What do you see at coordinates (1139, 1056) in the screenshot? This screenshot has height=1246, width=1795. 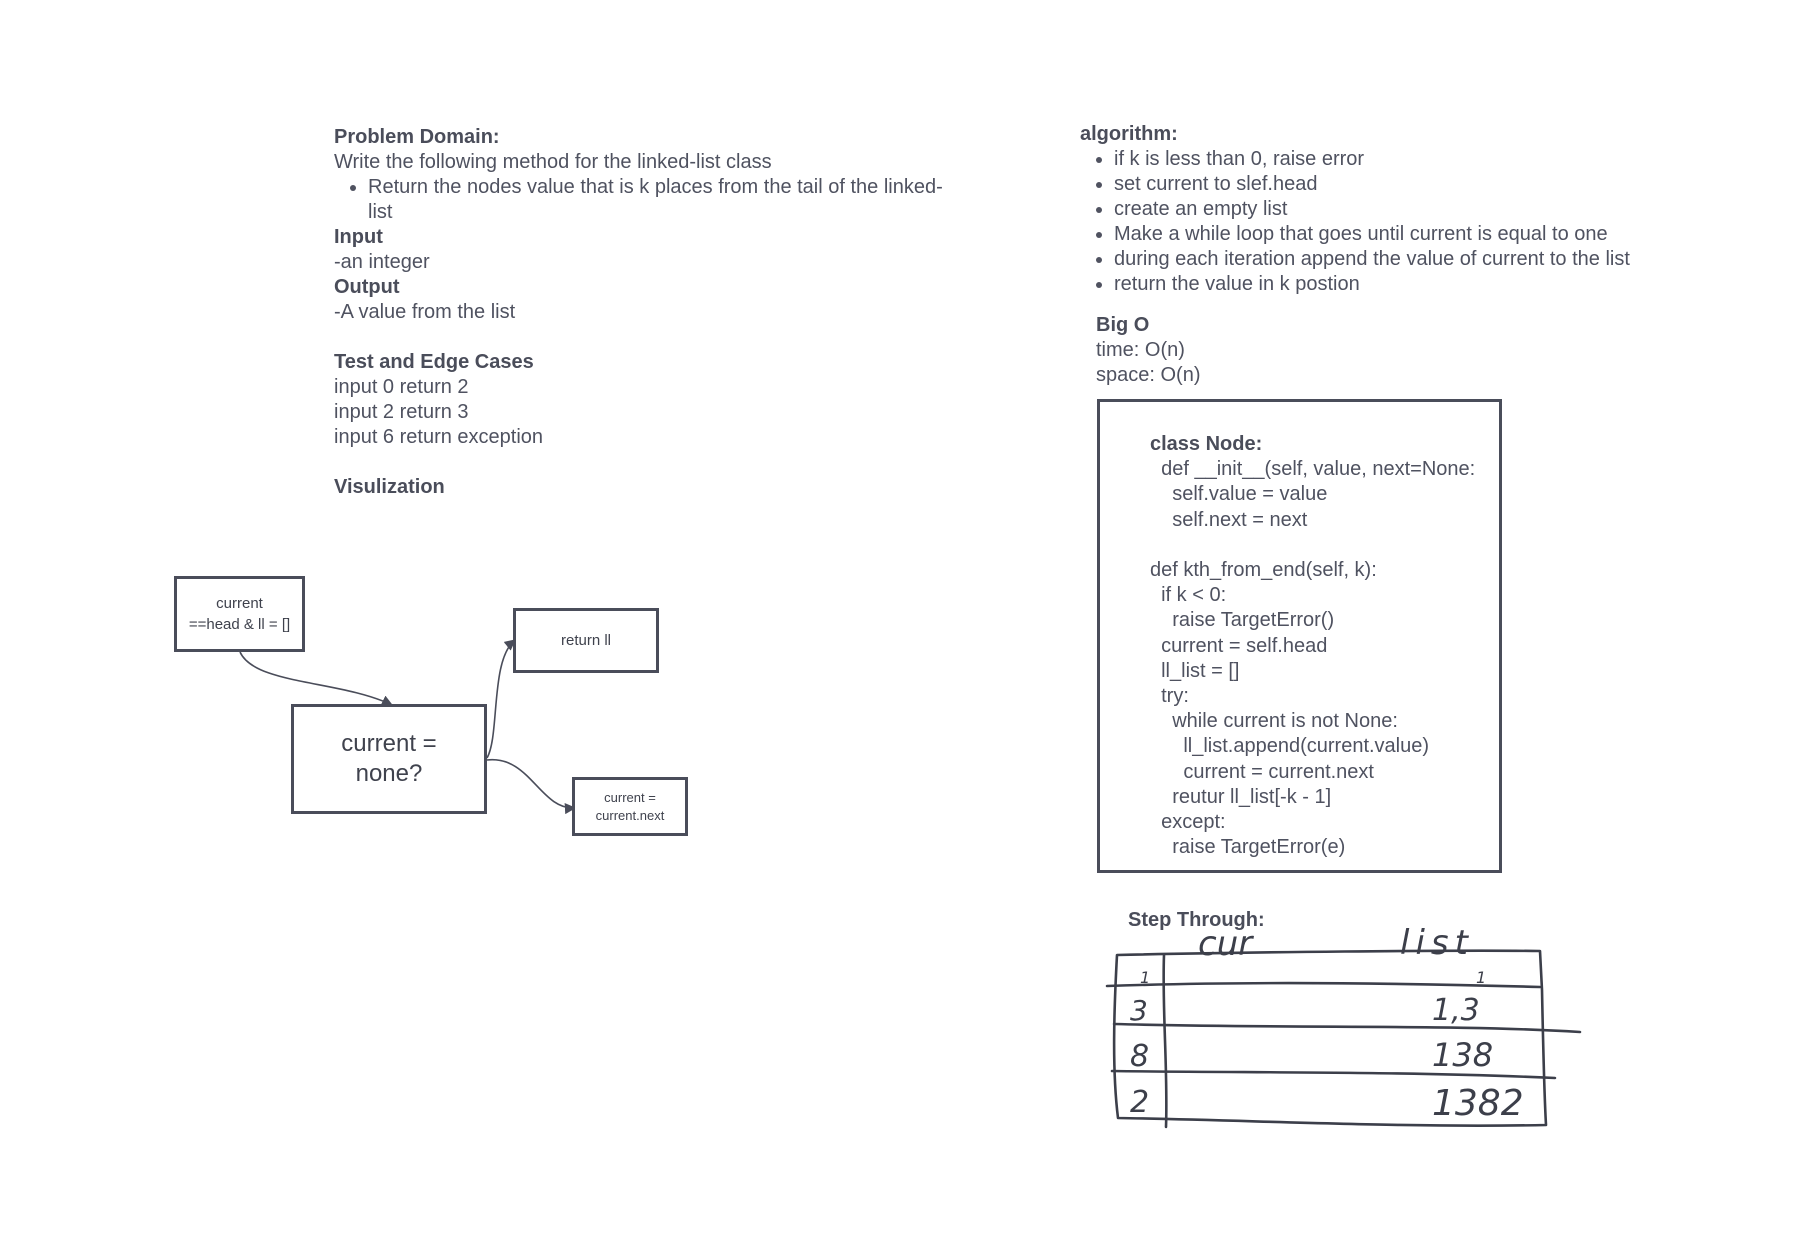 I see `sketch-cur-value: 8` at bounding box center [1139, 1056].